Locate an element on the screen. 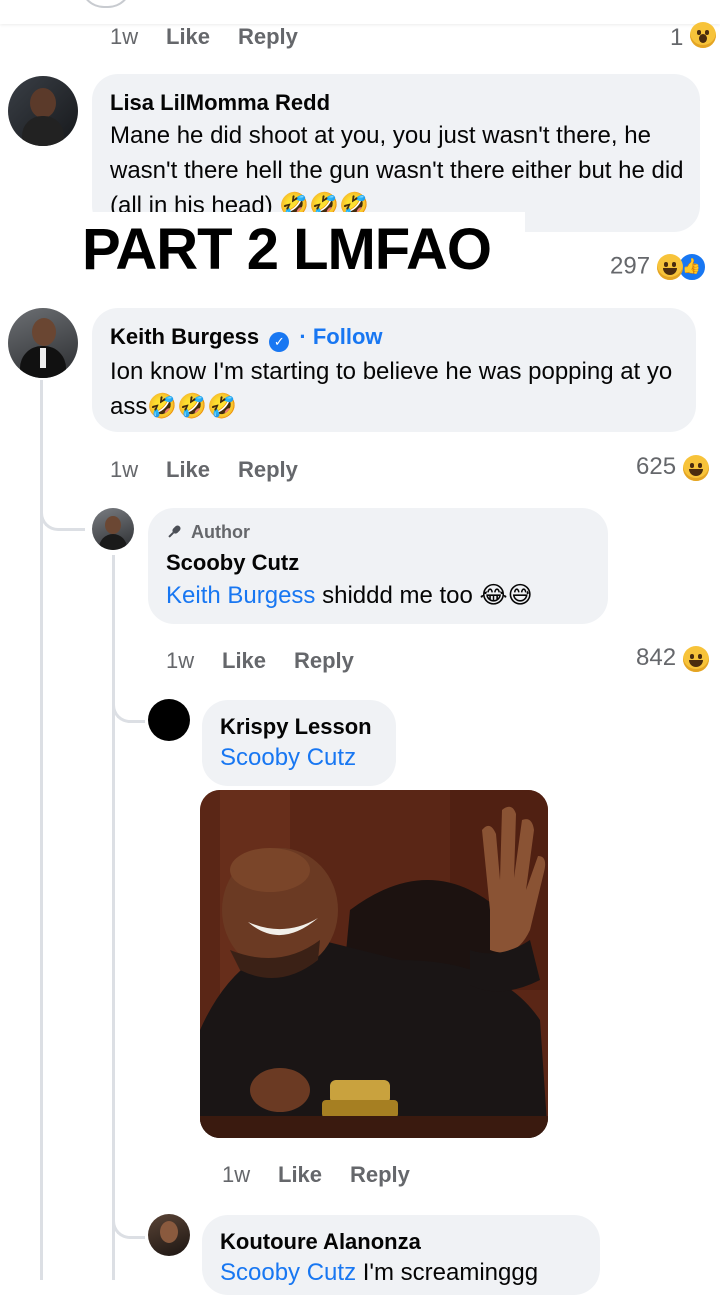 The width and height of the screenshot is (720, 1295). reaction-count: 297 is located at coordinates (630, 266).